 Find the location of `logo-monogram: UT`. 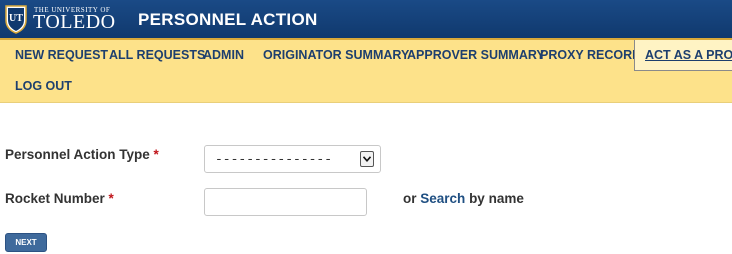

logo-monogram: UT is located at coordinates (16, 18).